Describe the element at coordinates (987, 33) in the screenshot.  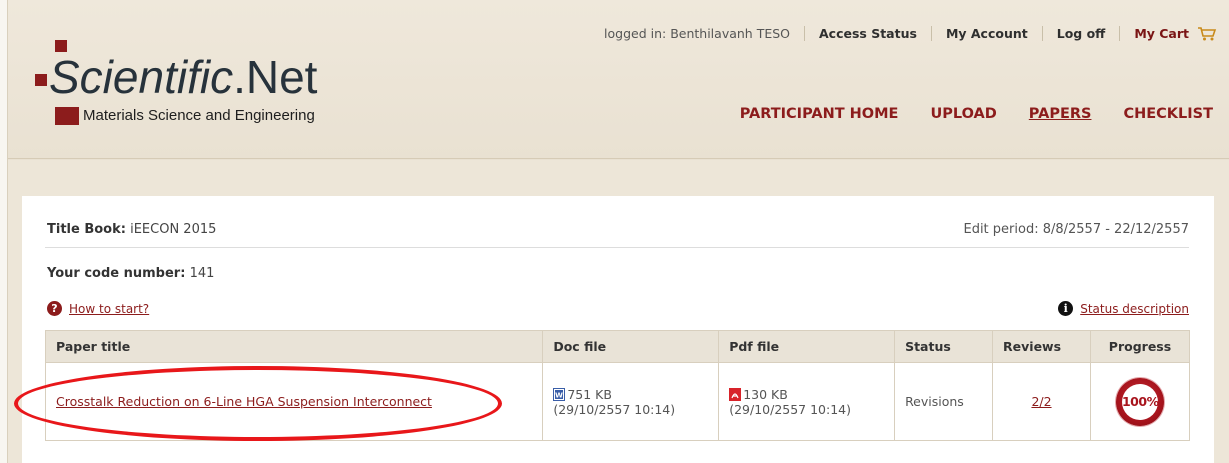
I see `my-account-link: My Account` at that location.